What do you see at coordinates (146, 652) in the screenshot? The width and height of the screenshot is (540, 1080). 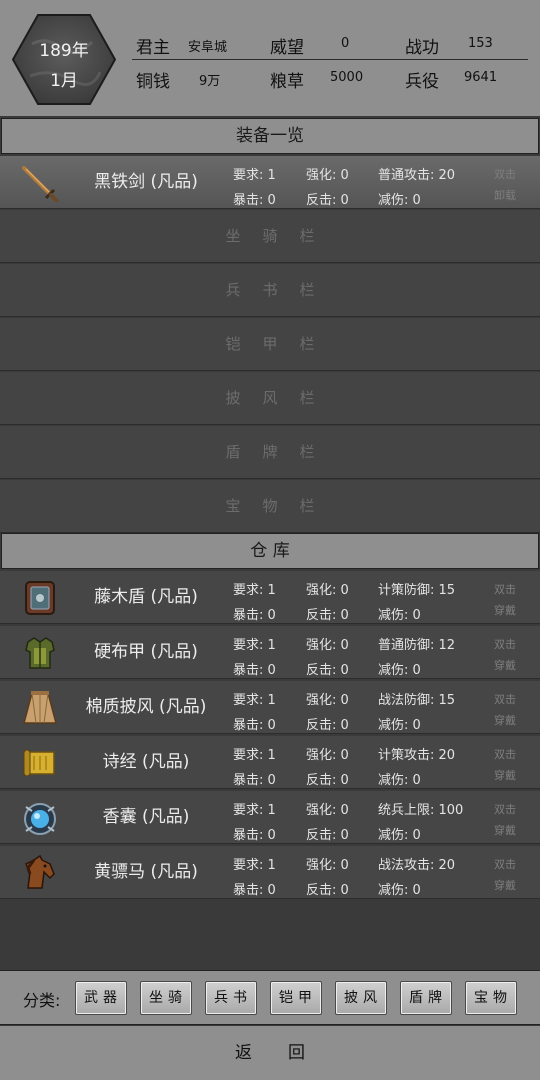 I see `item-name: 硬布甲 (凡品)` at bounding box center [146, 652].